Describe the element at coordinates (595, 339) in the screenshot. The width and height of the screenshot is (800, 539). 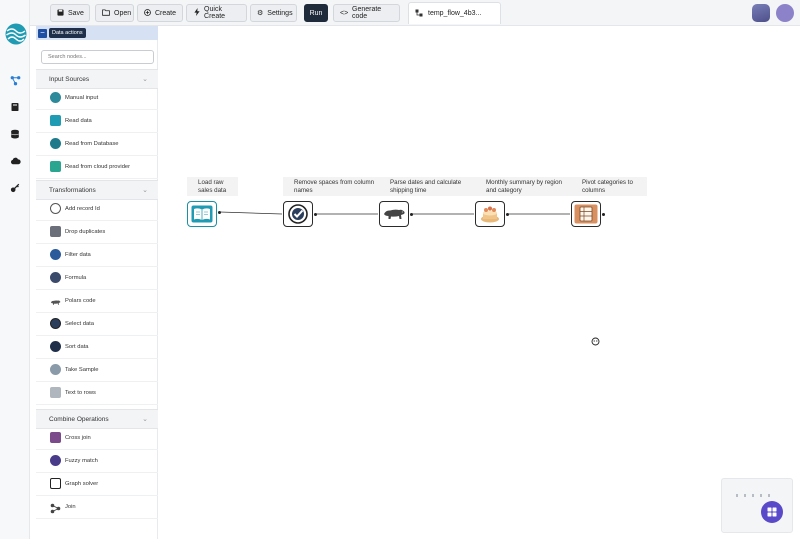
I see `cursor-icon` at that location.